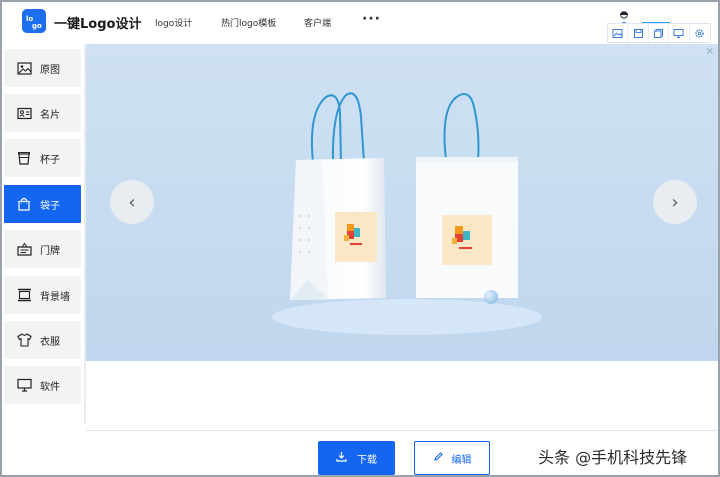  Describe the element at coordinates (338, 196) in the screenshot. I see `left-bag-image` at that location.